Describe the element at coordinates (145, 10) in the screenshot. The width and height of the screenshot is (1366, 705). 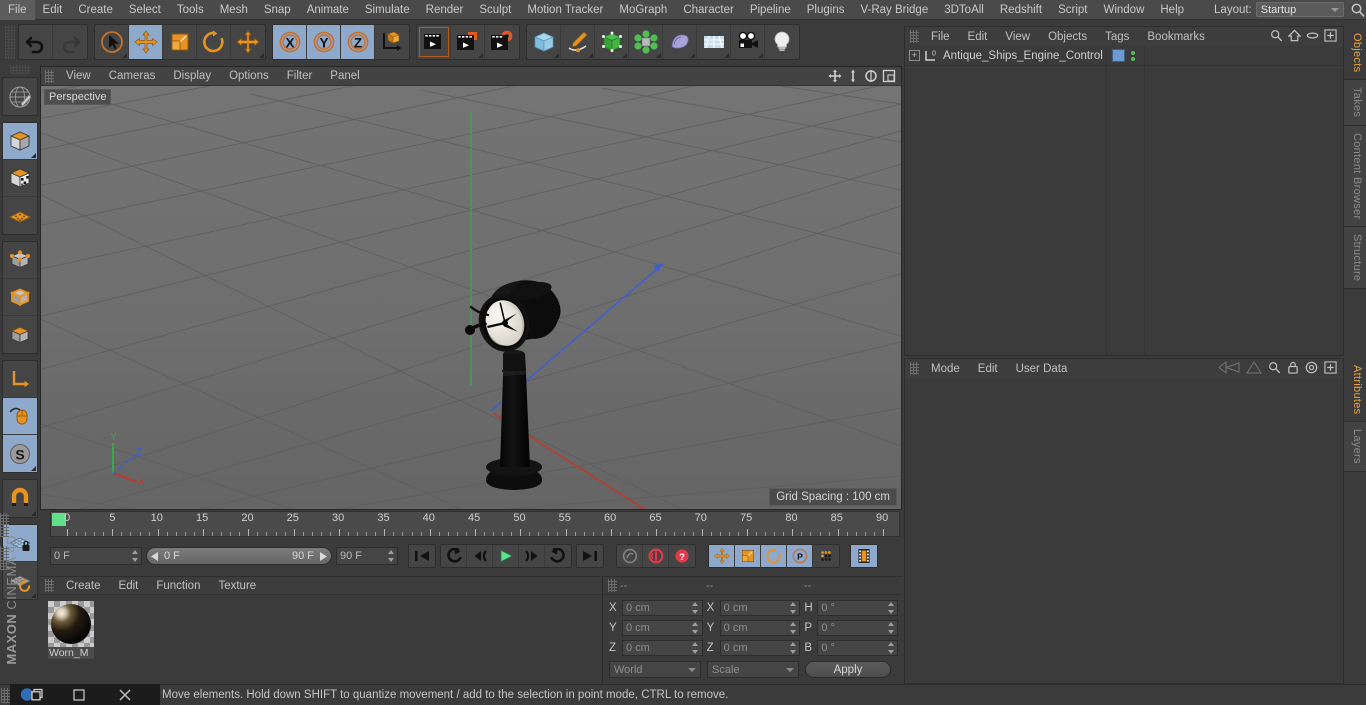
I see `menu-select: Select` at that location.